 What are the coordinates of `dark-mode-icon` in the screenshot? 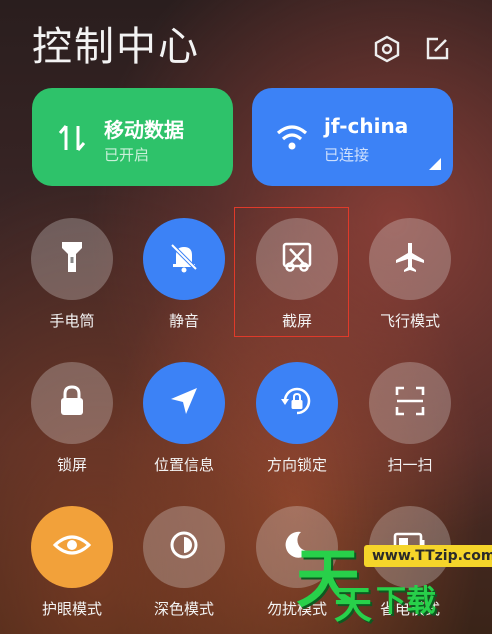 It's located at (184, 547).